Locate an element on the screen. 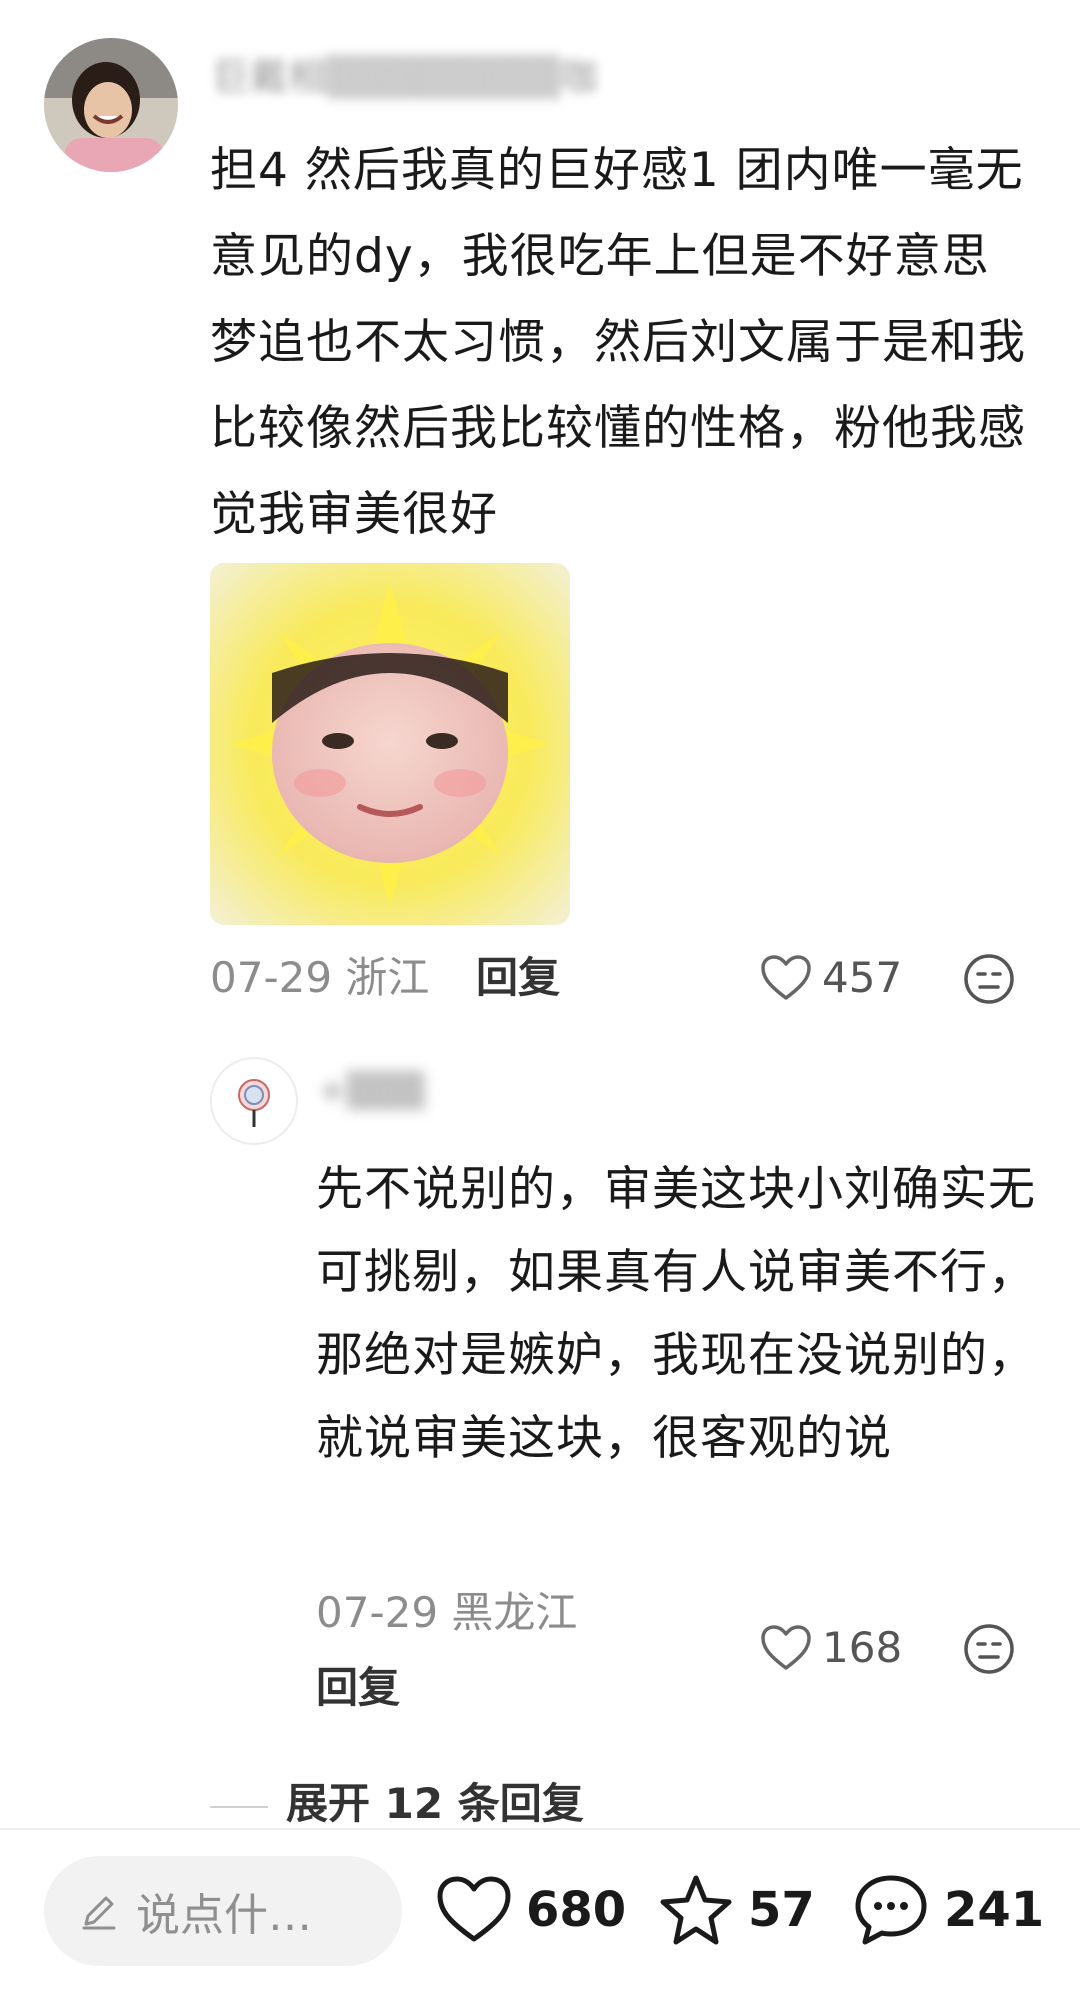 This screenshot has height=1994, width=1080. replier-avatar is located at coordinates (254, 1101).